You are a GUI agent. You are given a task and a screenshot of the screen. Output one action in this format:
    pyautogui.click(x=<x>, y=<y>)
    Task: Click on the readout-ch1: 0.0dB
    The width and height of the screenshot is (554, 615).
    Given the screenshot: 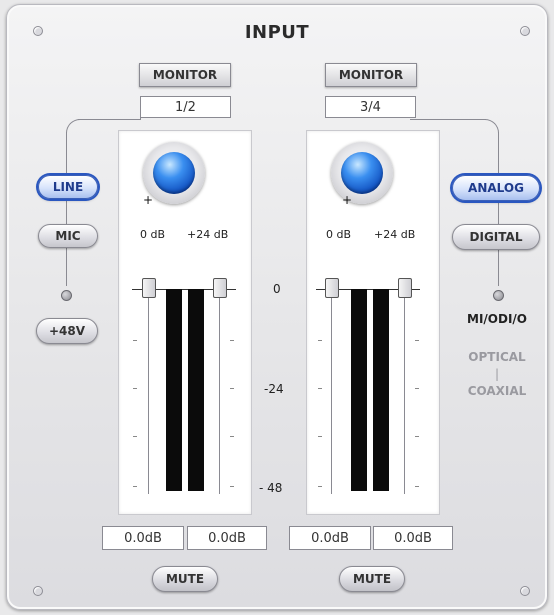 What is the action you would take?
    pyautogui.click(x=143, y=538)
    